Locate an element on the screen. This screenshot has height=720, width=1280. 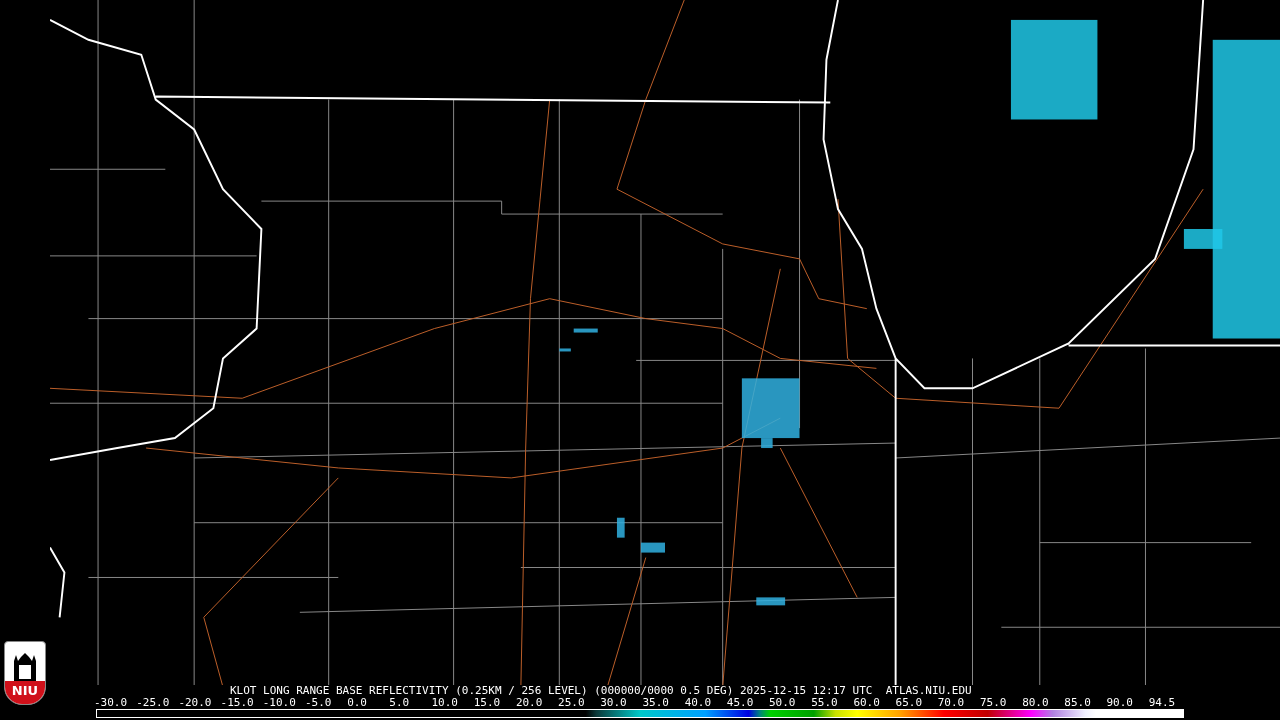
scale-label: 80.0 is located at coordinates (1036, 703).